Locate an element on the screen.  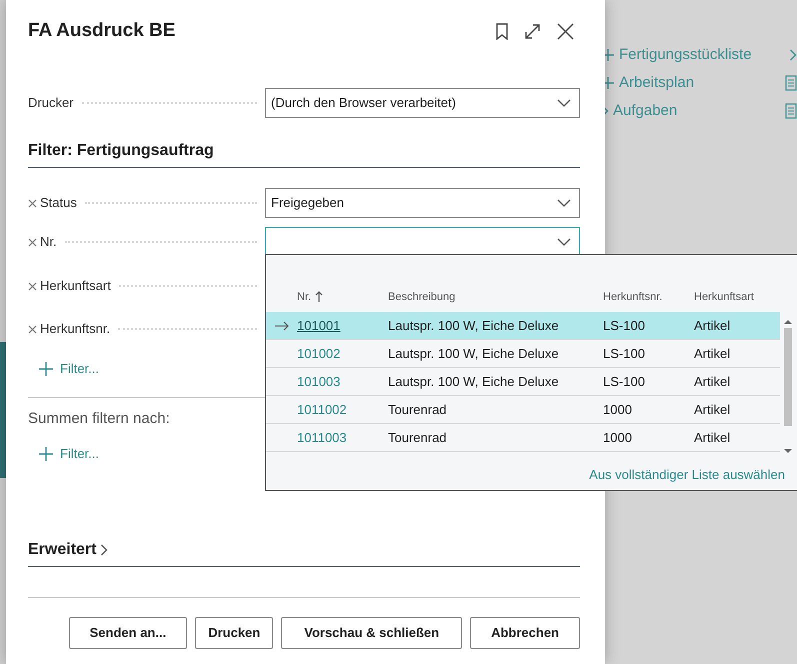
select-from-full-list-link: Aus vollständiger Liste auswählen is located at coordinates (687, 474).